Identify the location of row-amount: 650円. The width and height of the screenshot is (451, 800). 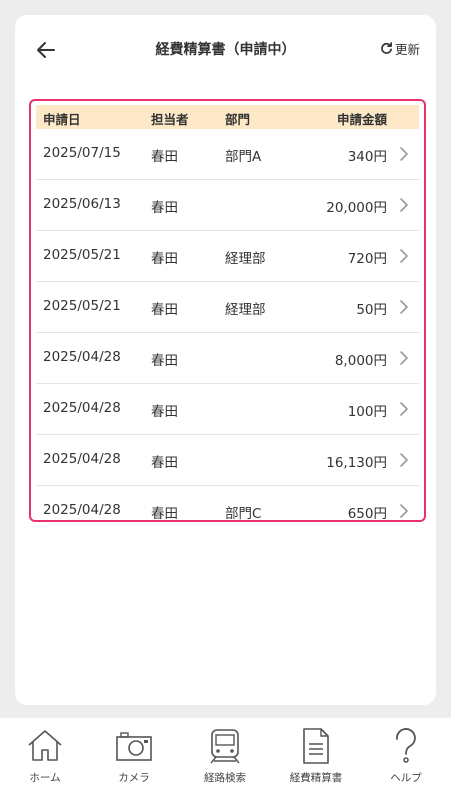
(367, 514).